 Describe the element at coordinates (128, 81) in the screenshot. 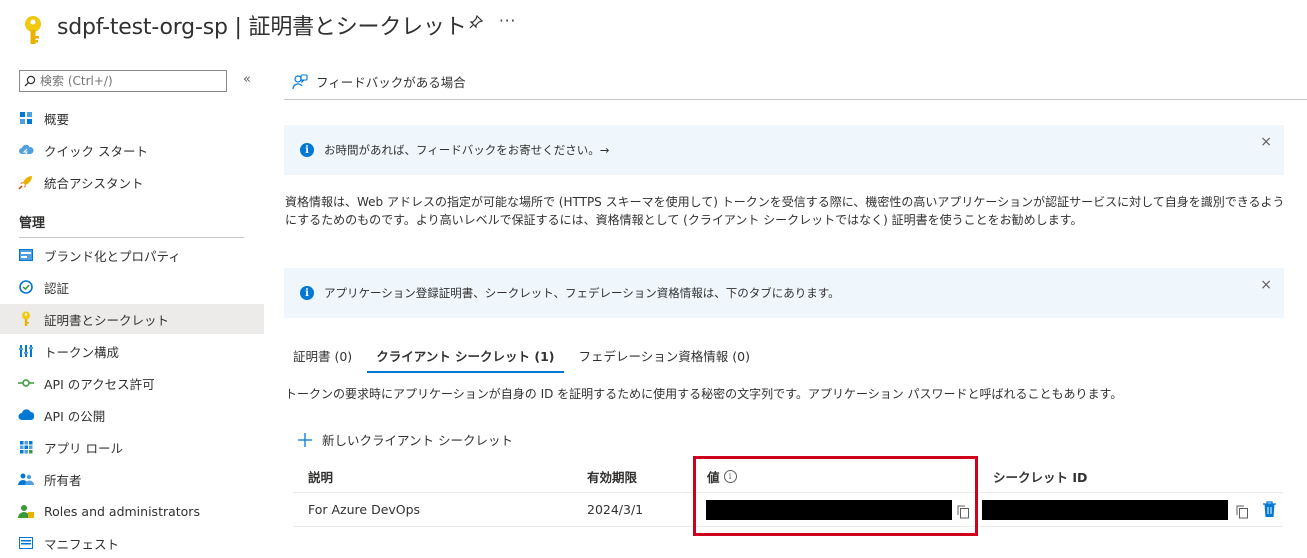

I see `search-input` at that location.